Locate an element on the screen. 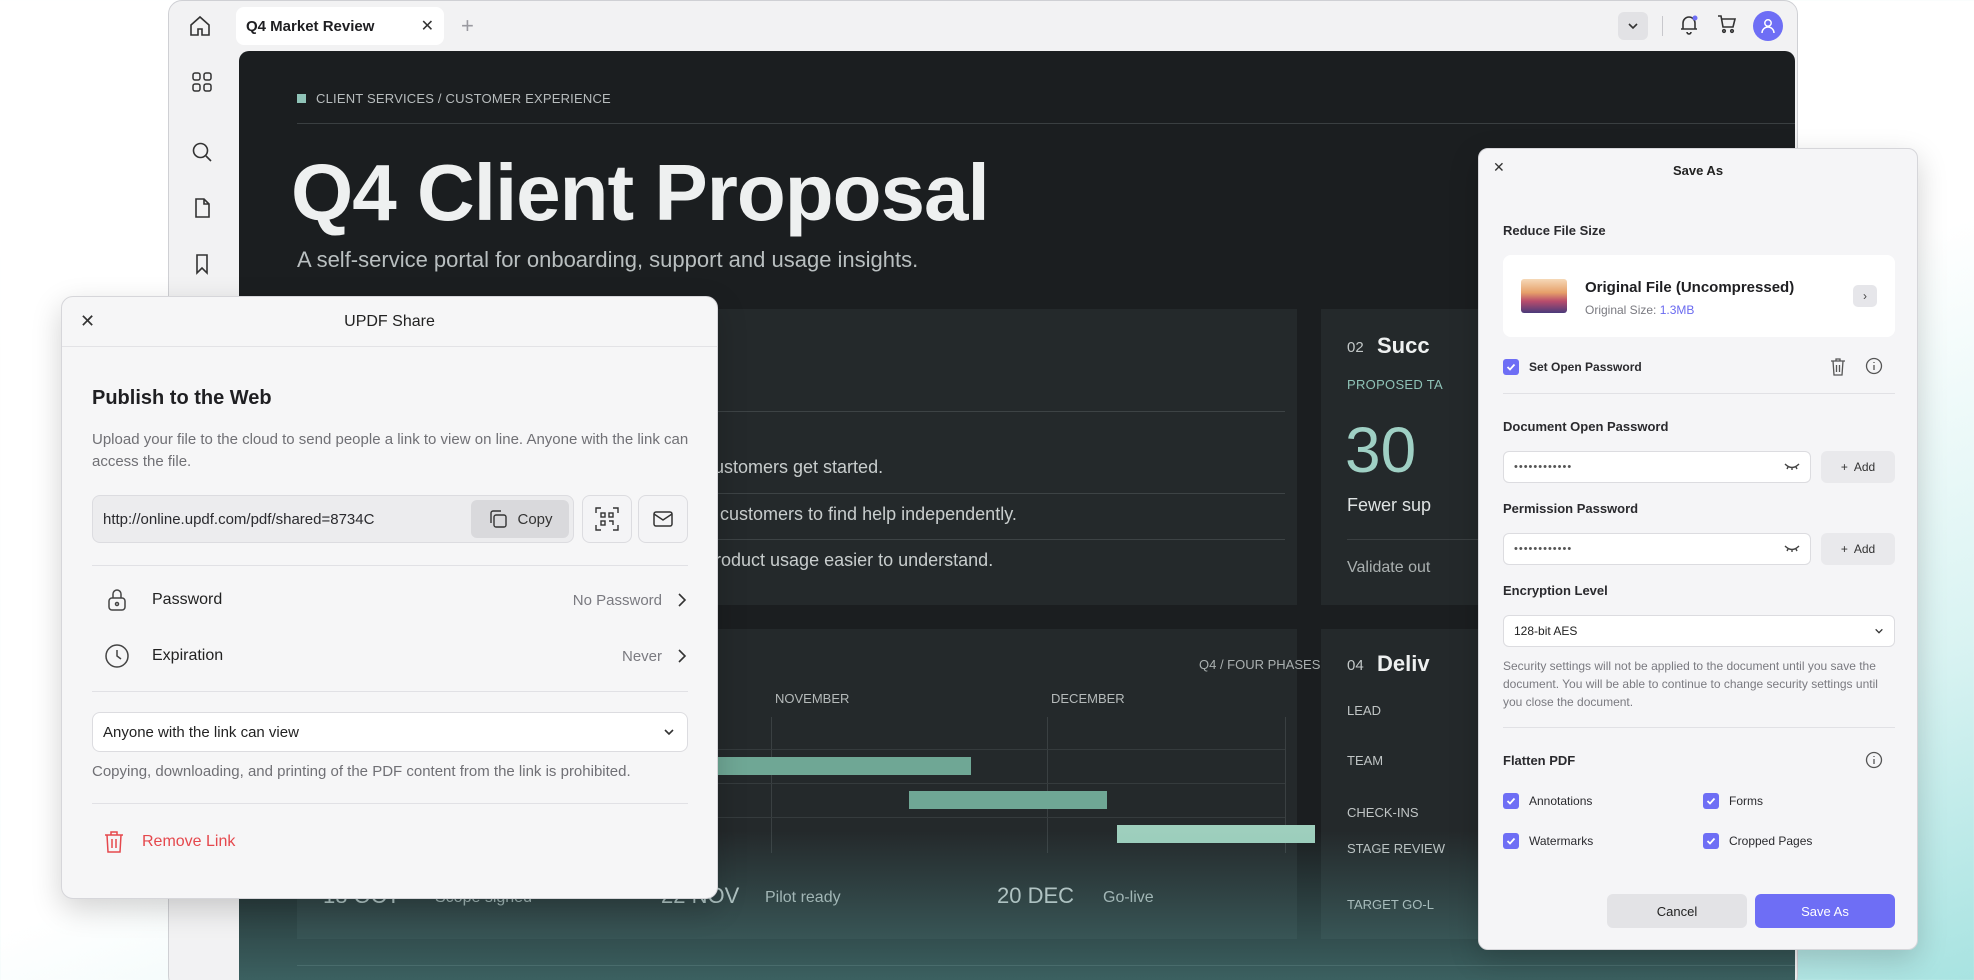 The height and width of the screenshot is (980, 1974). save-as-button: Save As is located at coordinates (1825, 911).